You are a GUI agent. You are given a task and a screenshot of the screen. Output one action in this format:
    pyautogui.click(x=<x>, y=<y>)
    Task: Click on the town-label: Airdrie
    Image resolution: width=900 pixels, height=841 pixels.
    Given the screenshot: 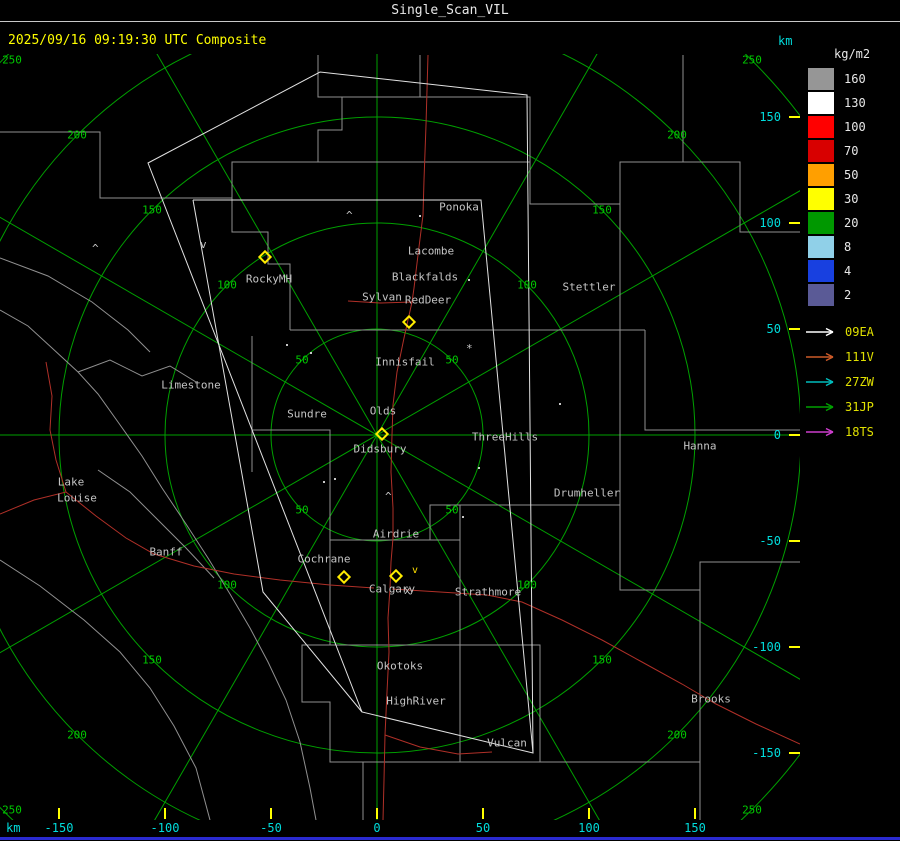 What is the action you would take?
    pyautogui.click(x=396, y=534)
    